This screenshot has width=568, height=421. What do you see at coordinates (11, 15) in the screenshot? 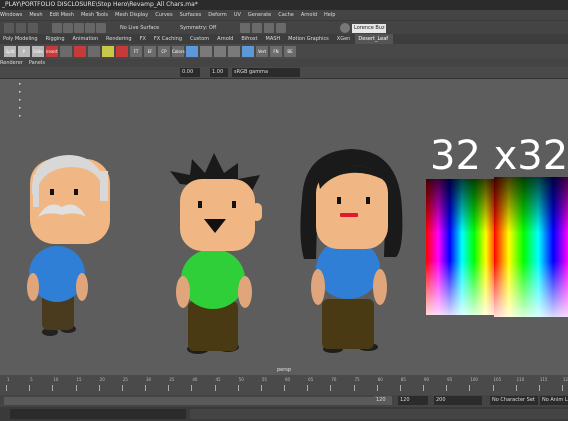
I see `menu-item: Windows` at bounding box center [11, 15].